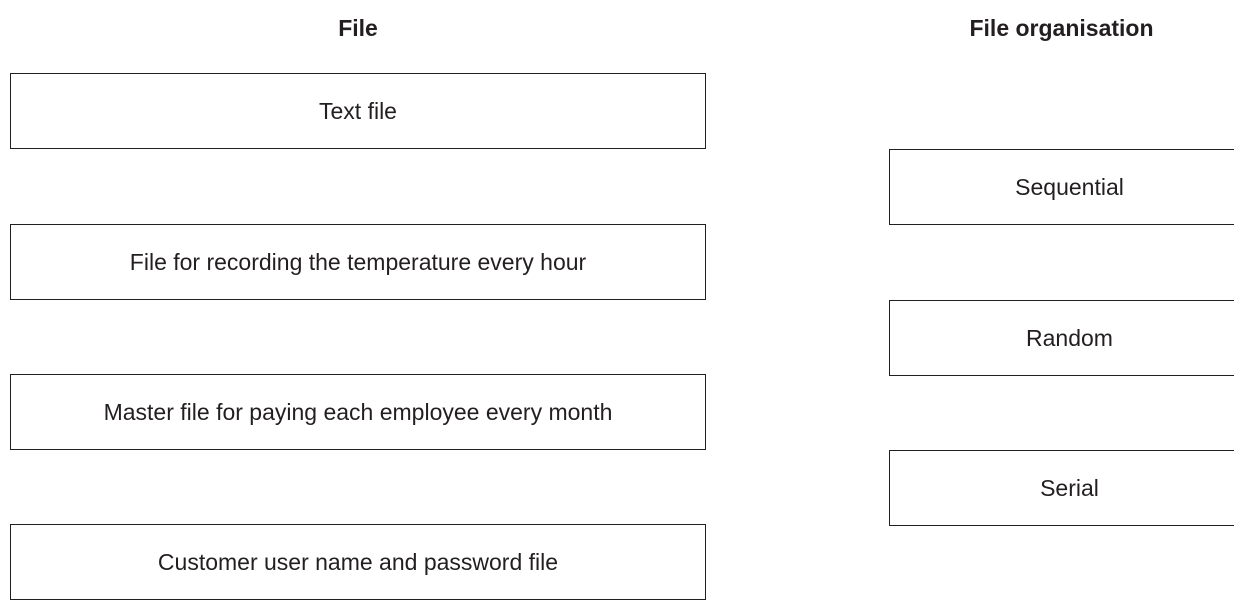 Image resolution: width=1234 pixels, height=600 pixels. I want to click on org-box-random: Random, so click(1061, 338).